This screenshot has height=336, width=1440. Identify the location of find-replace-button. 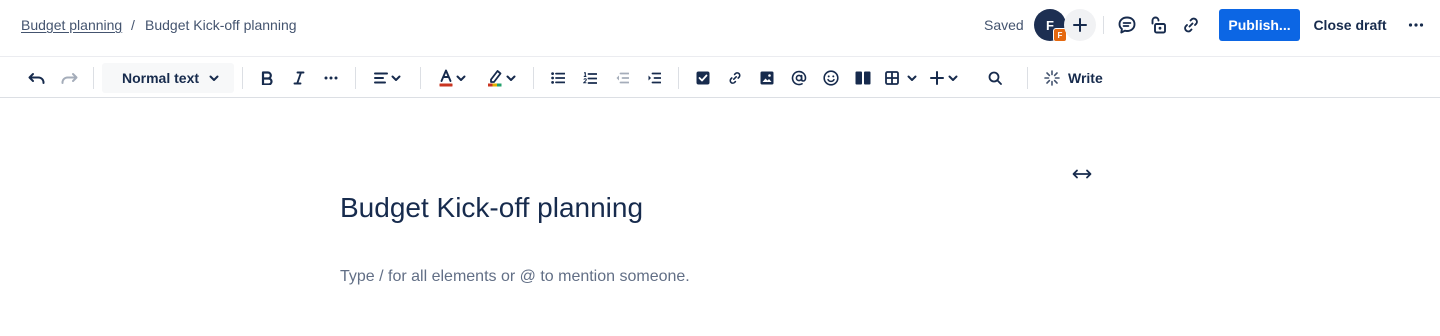
(995, 78).